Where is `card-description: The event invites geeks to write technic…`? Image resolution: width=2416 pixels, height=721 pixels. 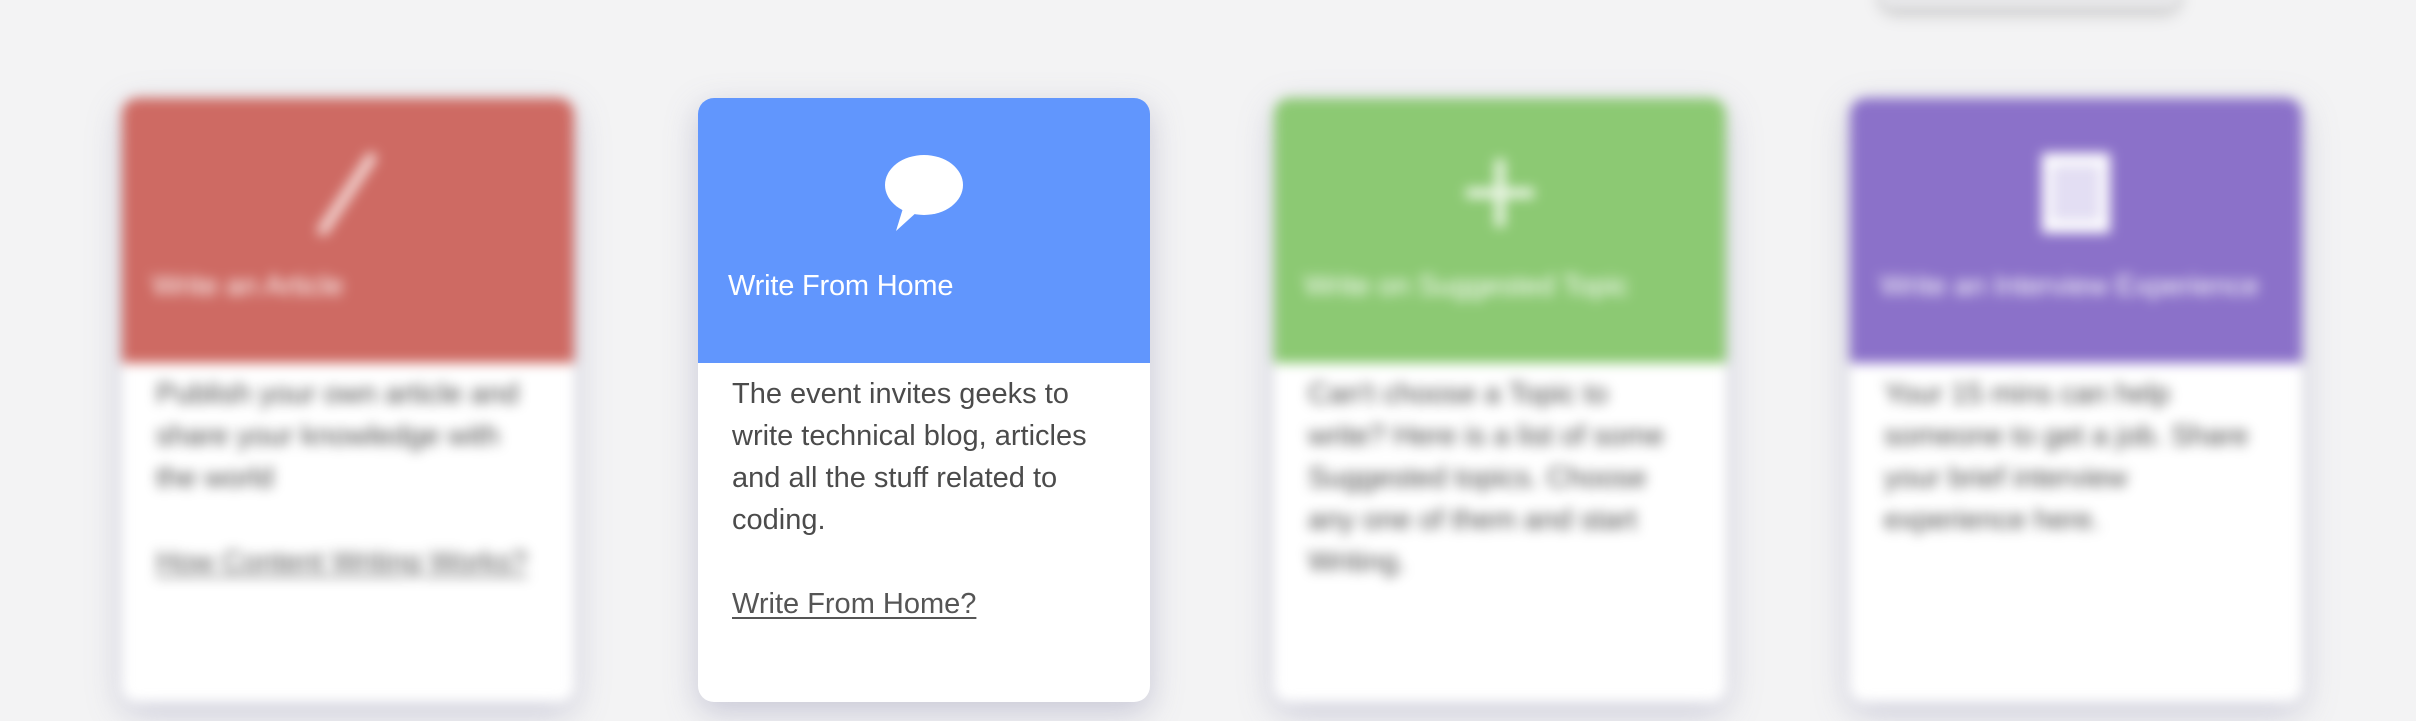 card-description: The event invites geeks to write technic… is located at coordinates (909, 457).